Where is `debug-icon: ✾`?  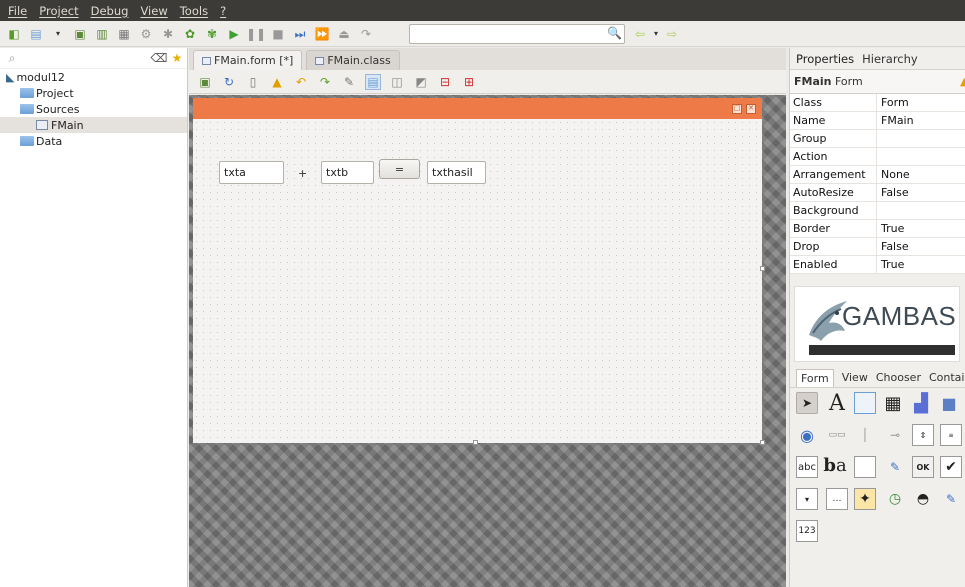 debug-icon: ✾ is located at coordinates (212, 34).